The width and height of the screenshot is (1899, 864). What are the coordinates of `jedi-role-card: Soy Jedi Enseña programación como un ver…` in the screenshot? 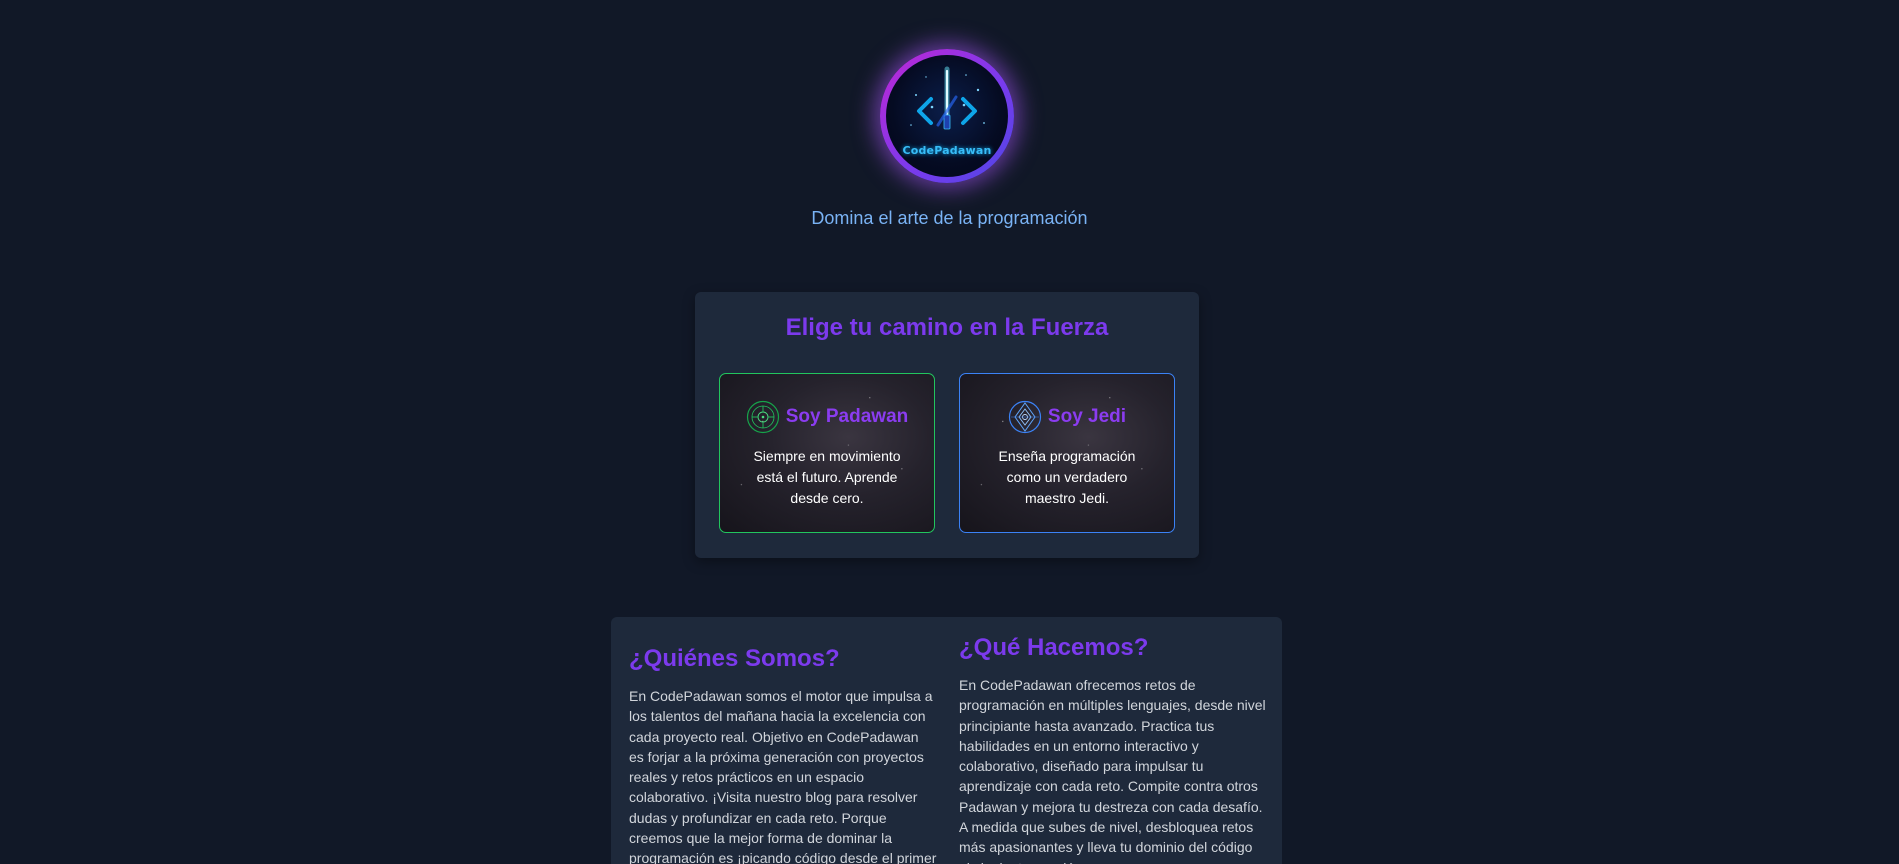 It's located at (1067, 453).